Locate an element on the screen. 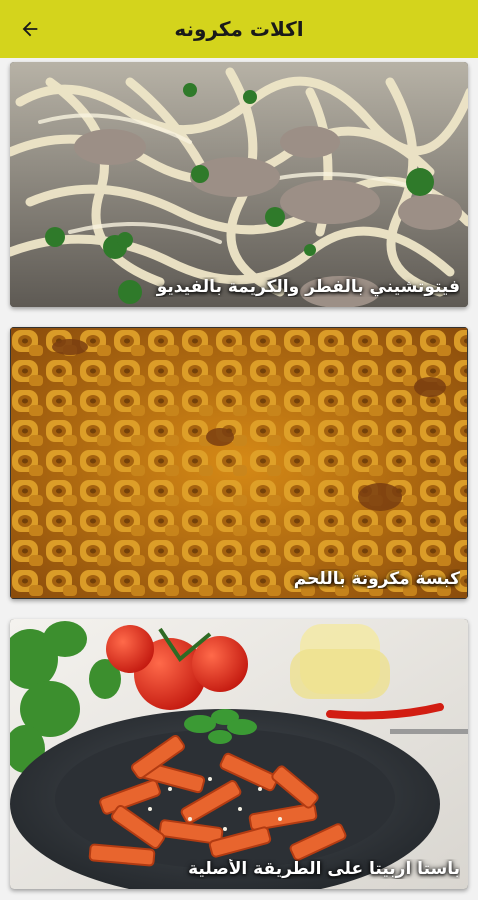 This screenshot has height=900, width=478. recipe-title: باستا اربيتا على الطريقة الأصلية is located at coordinates (324, 869).